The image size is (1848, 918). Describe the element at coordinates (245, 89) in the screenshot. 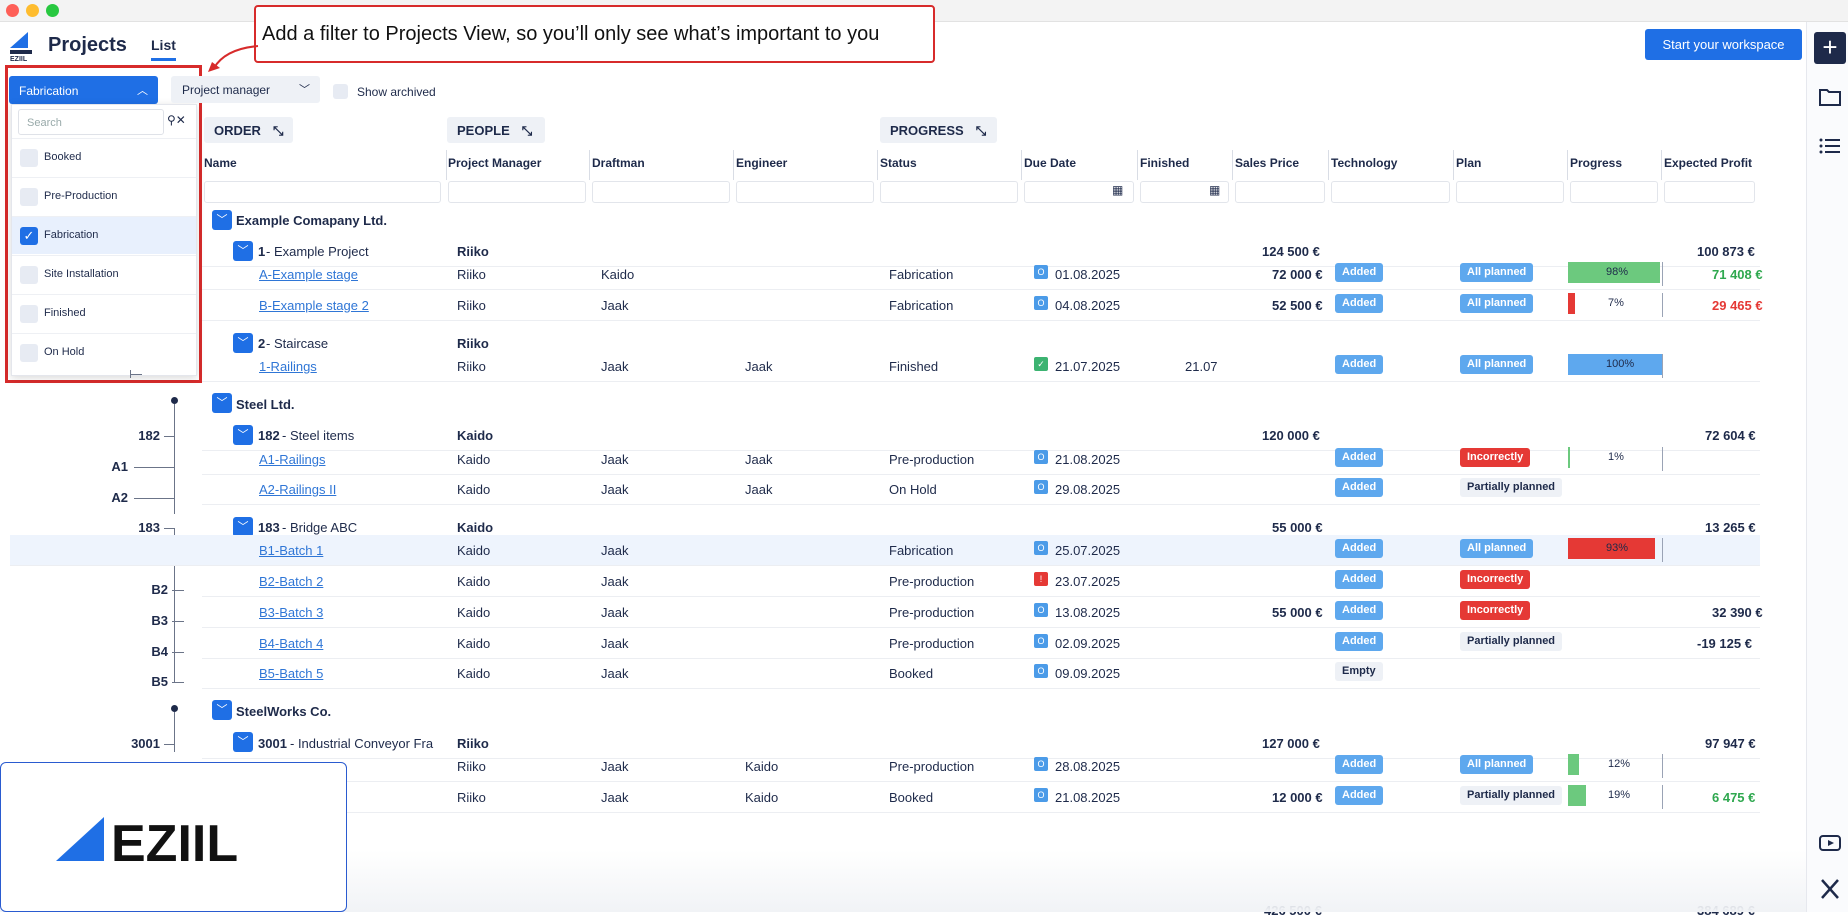

I see `project-manager-select: Project manager ﹀` at that location.